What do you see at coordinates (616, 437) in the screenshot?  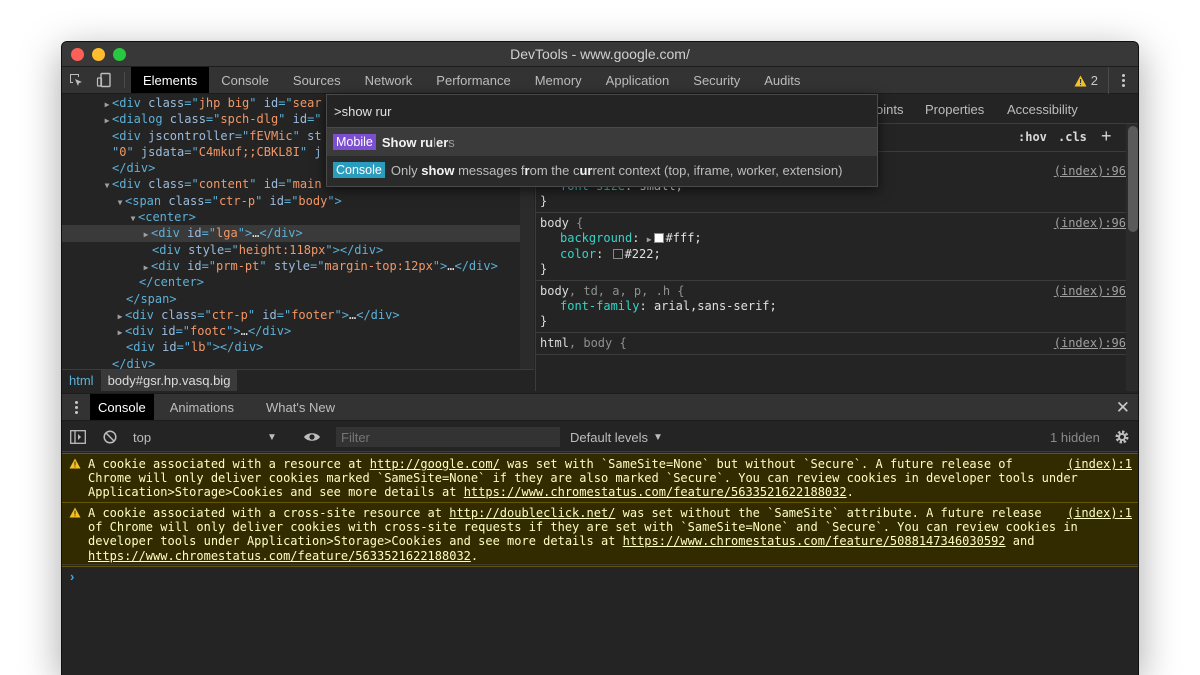 I see `log-levels-dropdown: Default levels ▼` at bounding box center [616, 437].